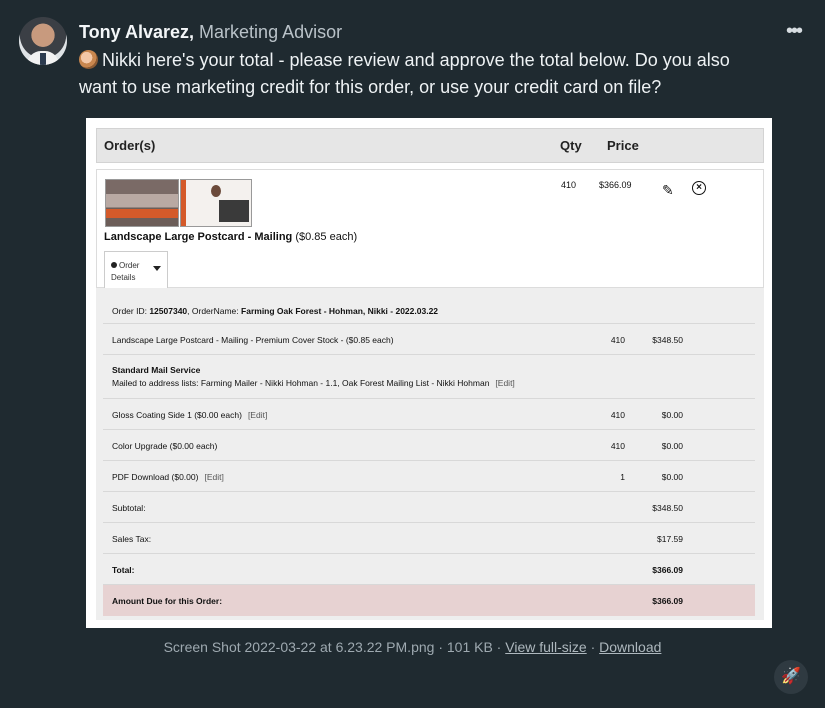  I want to click on sender-avatar, so click(43, 41).